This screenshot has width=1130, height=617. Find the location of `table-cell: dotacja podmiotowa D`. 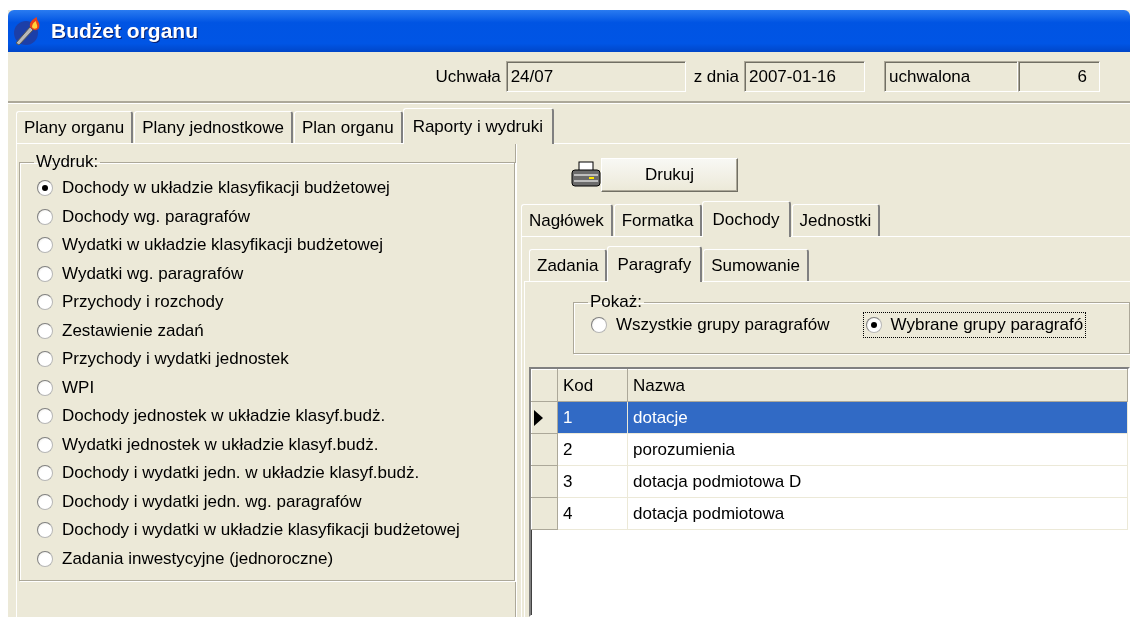

table-cell: dotacja podmiotowa D is located at coordinates (877, 481).